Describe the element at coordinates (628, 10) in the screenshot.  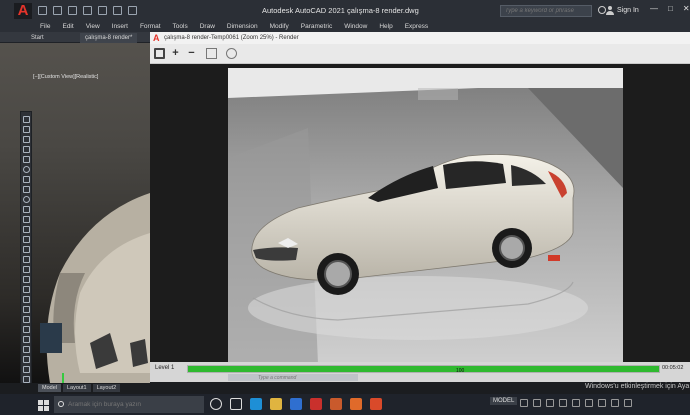
I see `sign-in-button: Sign In` at that location.